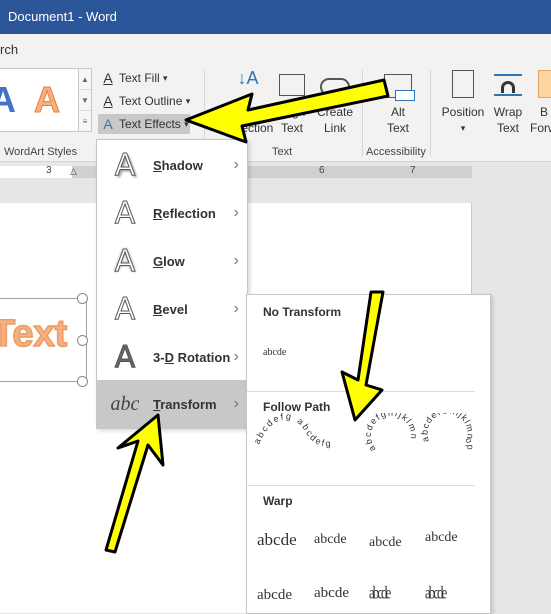 The image size is (551, 614). Describe the element at coordinates (463, 103) in the screenshot. I see `position-button: Position ▾` at that location.